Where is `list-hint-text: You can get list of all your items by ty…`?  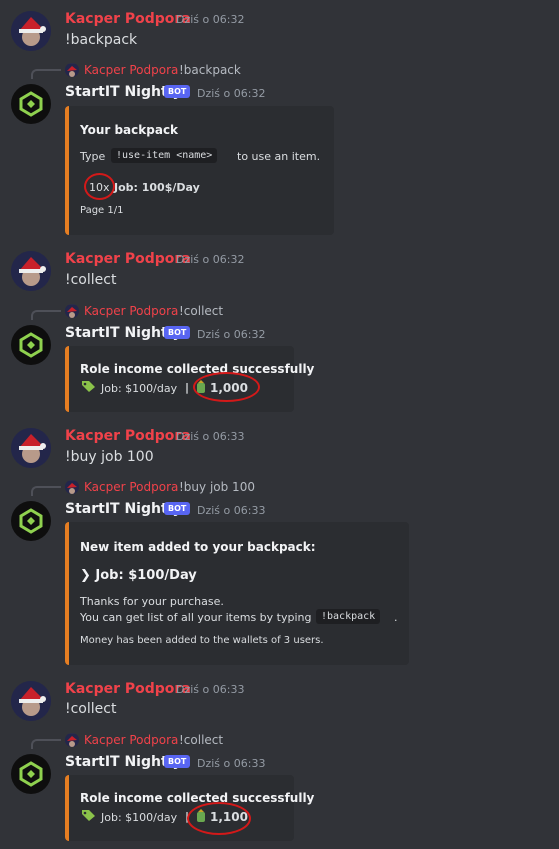
list-hint-text: You can get list of all your items by ty… is located at coordinates (196, 617).